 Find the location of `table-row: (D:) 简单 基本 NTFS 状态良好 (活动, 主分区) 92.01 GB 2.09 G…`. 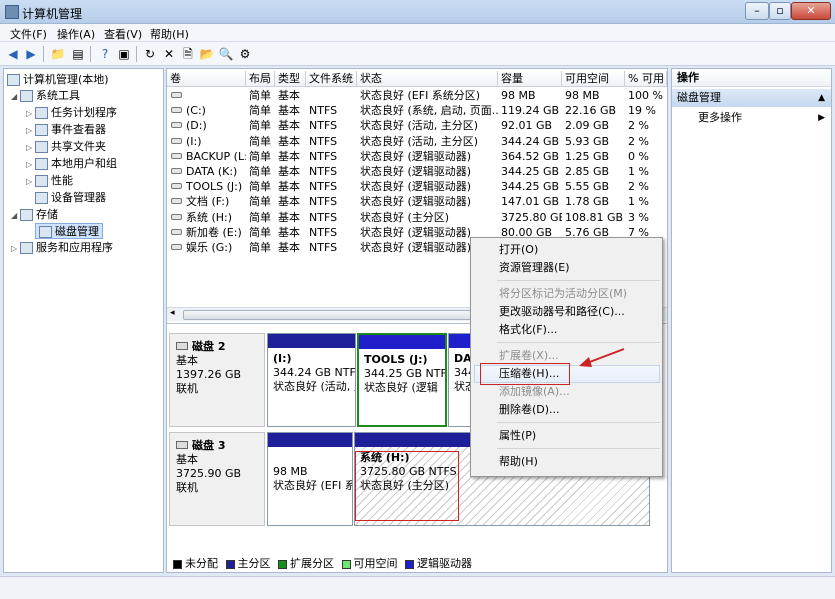

table-row: (D:) 简单 基本 NTFS 状态良好 (活动, 主分区) 92.01 GB 2.09 G… is located at coordinates (417, 125).